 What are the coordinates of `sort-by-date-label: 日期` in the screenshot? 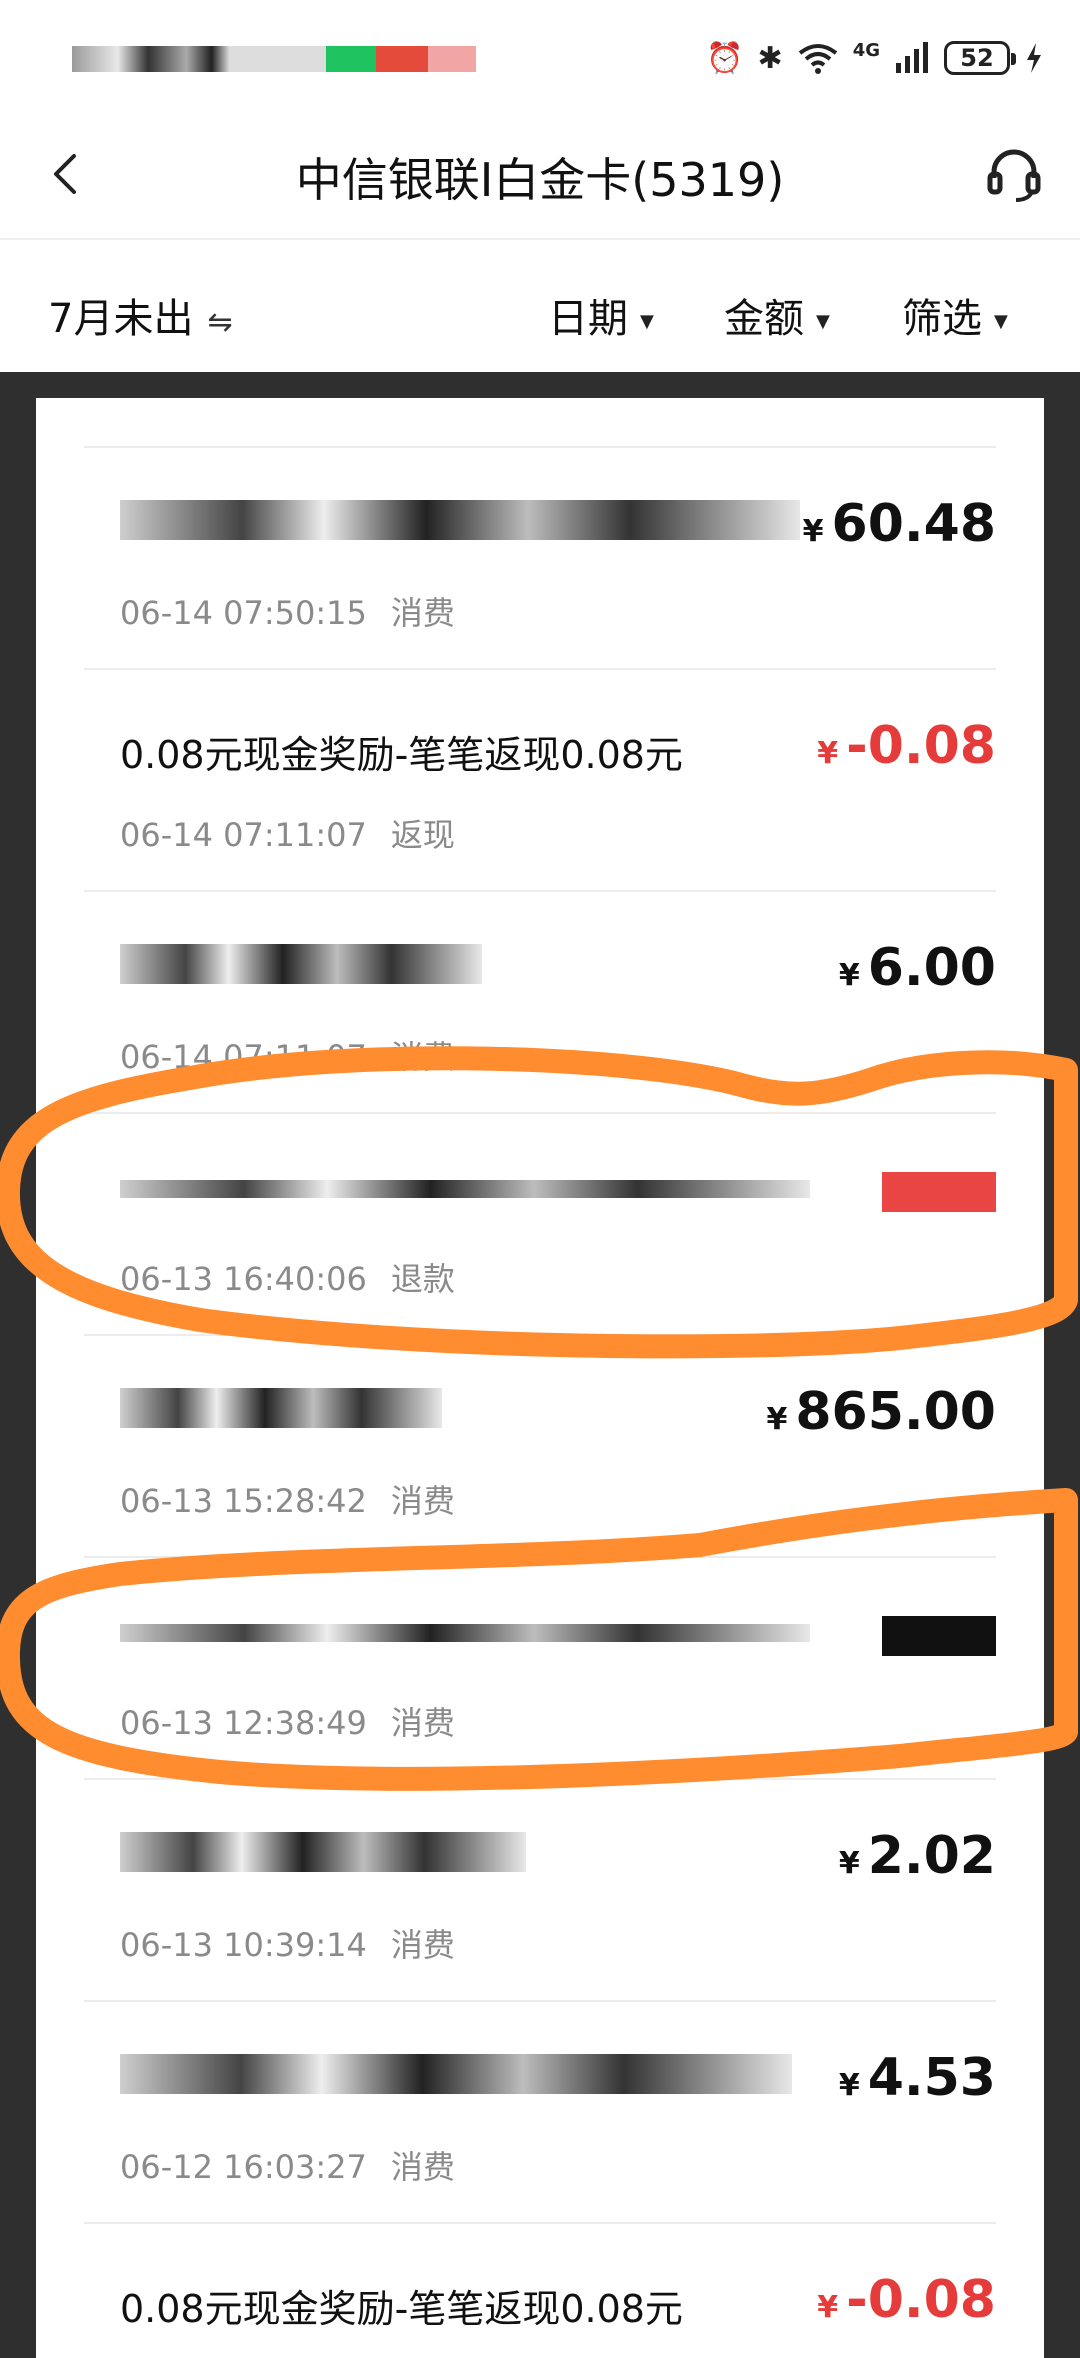 It's located at (588, 319).